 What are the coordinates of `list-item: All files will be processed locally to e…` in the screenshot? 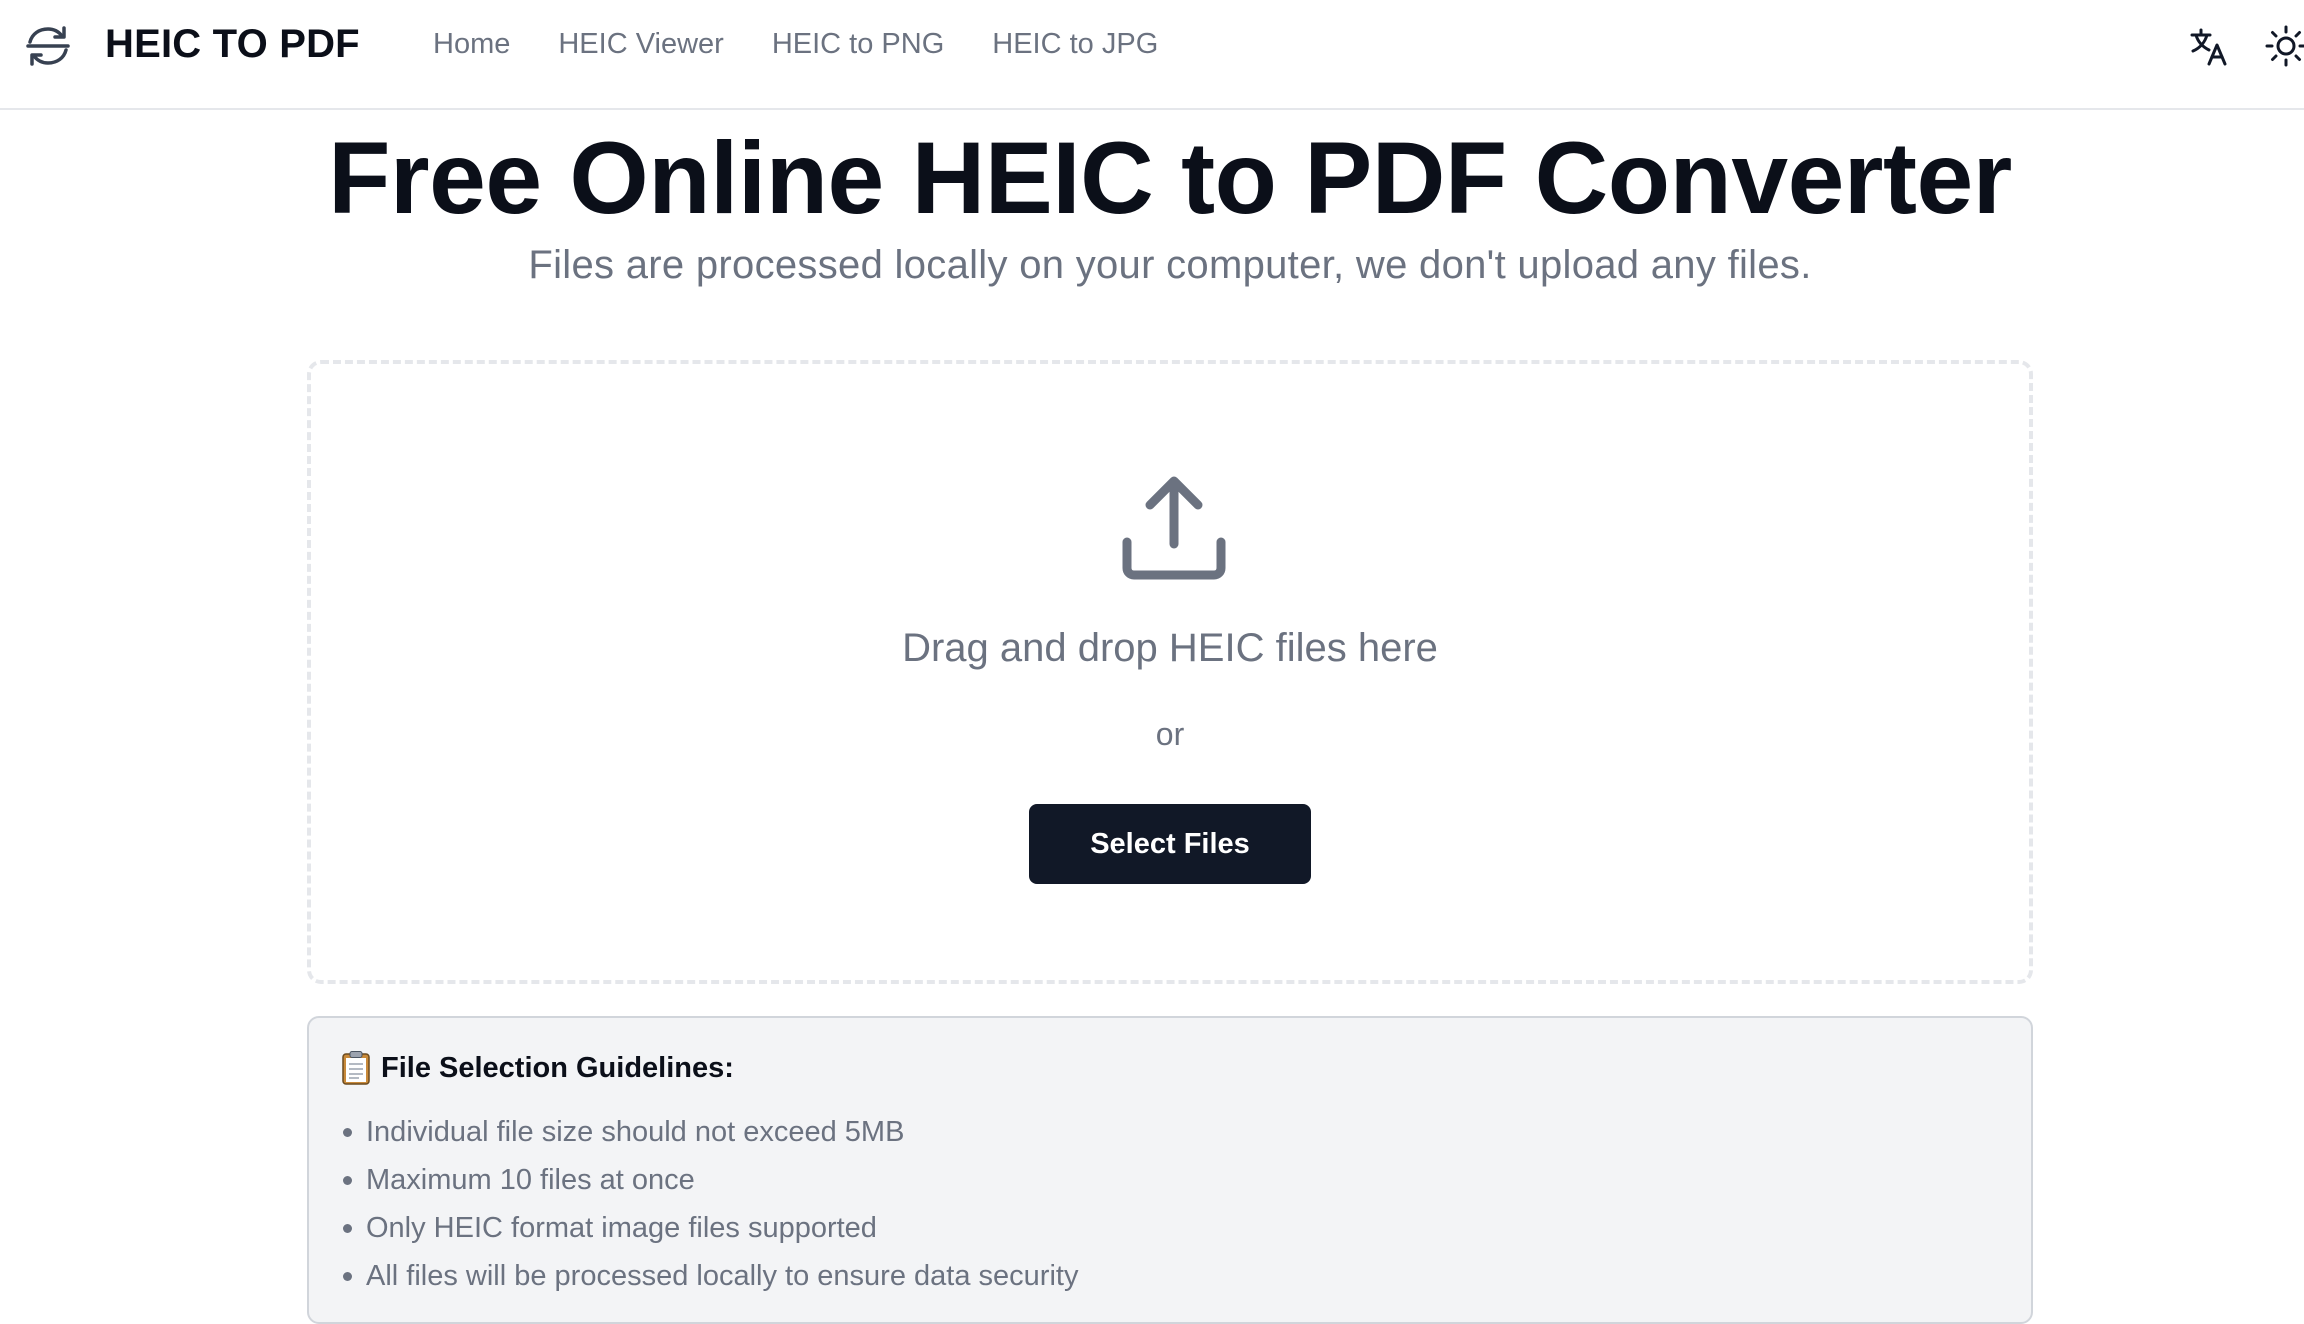 It's located at (710, 1276).